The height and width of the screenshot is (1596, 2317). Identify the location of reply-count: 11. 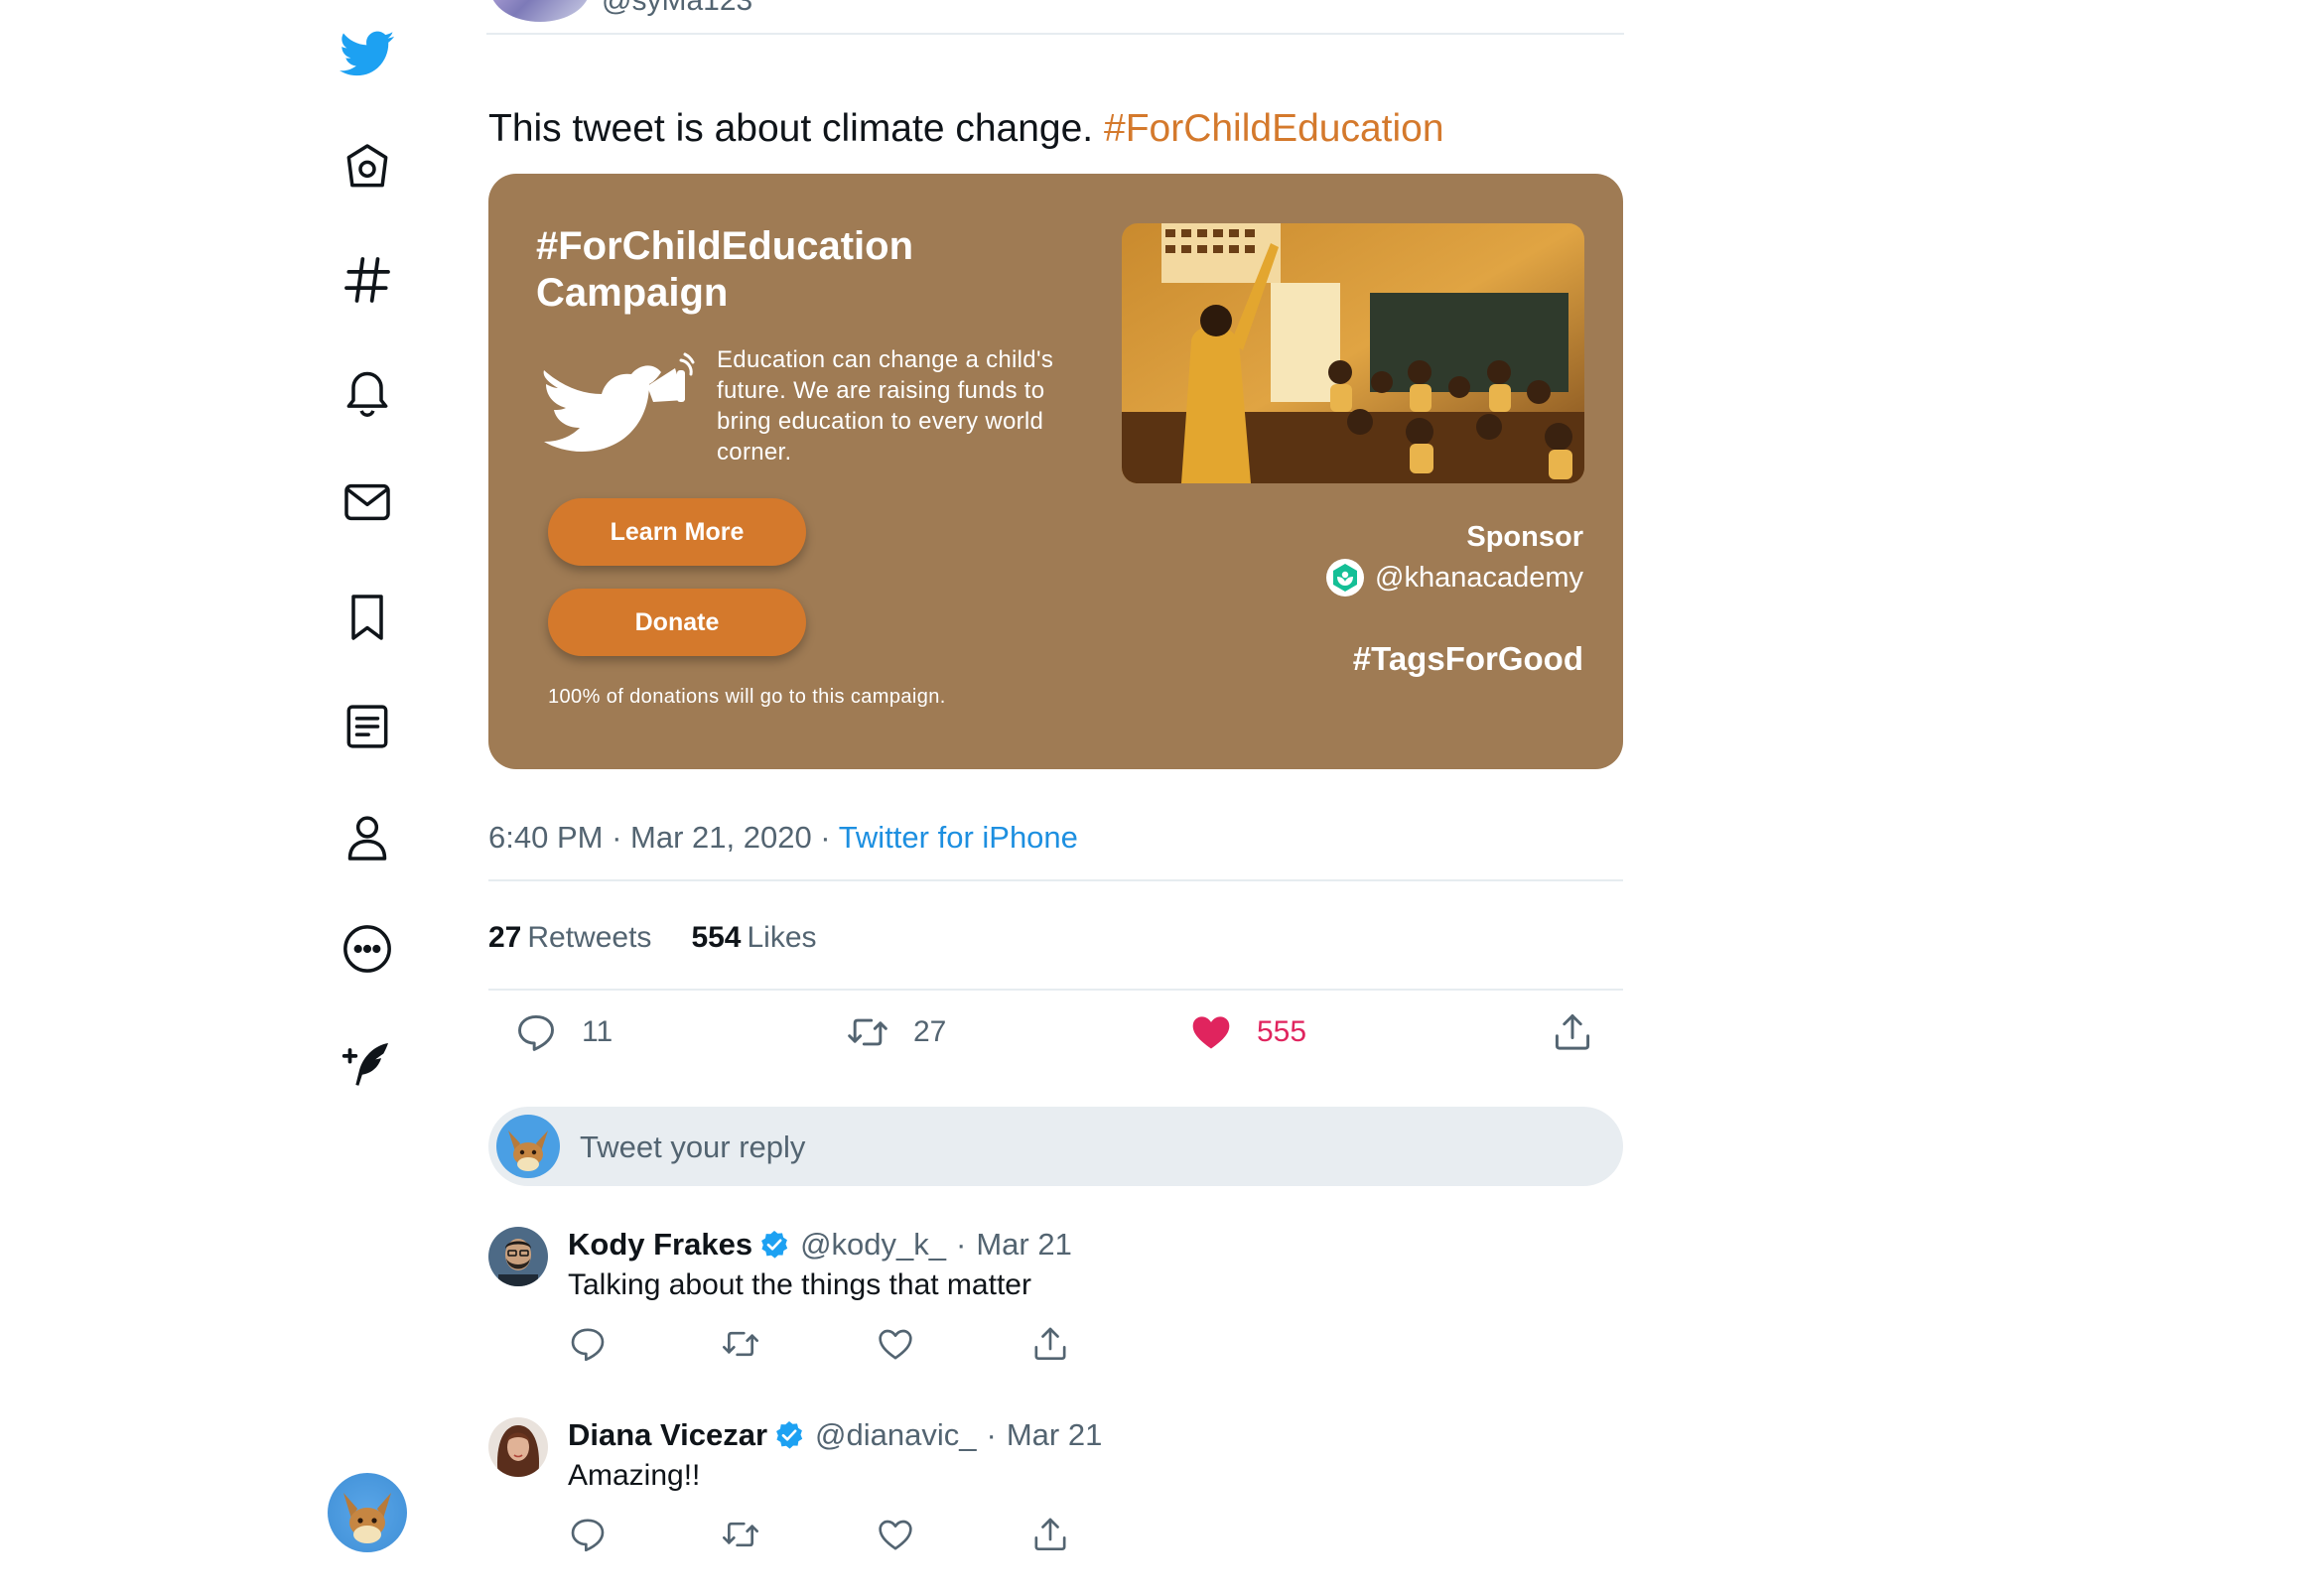
(597, 1032).